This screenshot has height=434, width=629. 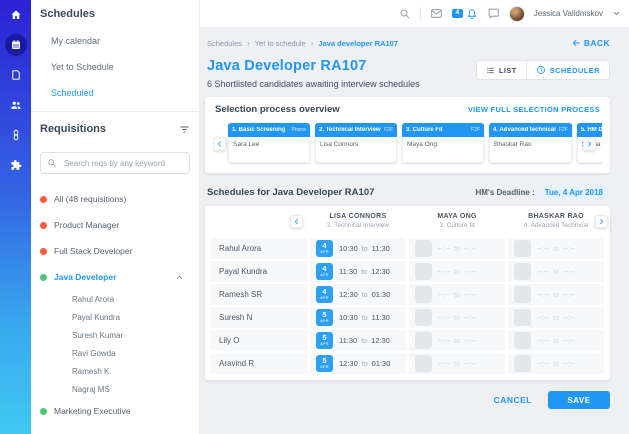 I want to click on breadcrumb-item: Yet to schedule, so click(x=280, y=43).